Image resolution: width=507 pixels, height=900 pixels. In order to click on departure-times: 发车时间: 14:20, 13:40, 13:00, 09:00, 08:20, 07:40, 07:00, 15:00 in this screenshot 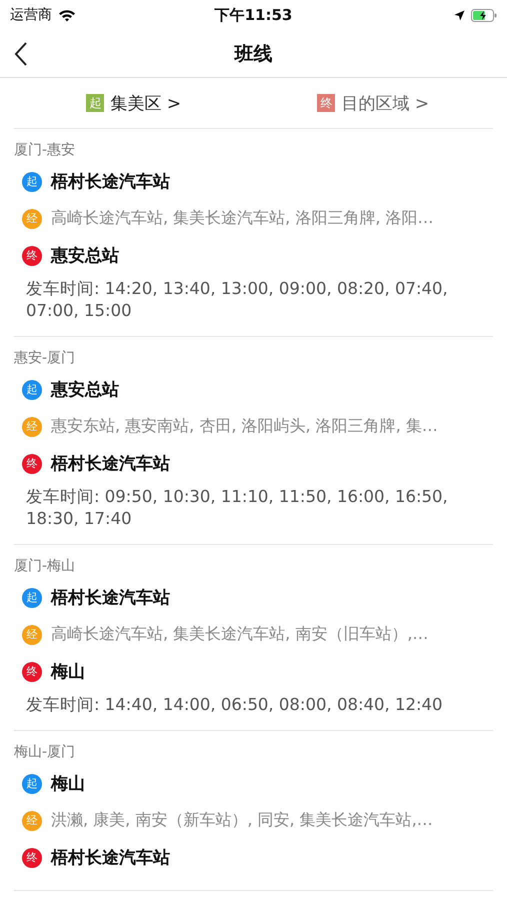, I will do `click(237, 300)`.